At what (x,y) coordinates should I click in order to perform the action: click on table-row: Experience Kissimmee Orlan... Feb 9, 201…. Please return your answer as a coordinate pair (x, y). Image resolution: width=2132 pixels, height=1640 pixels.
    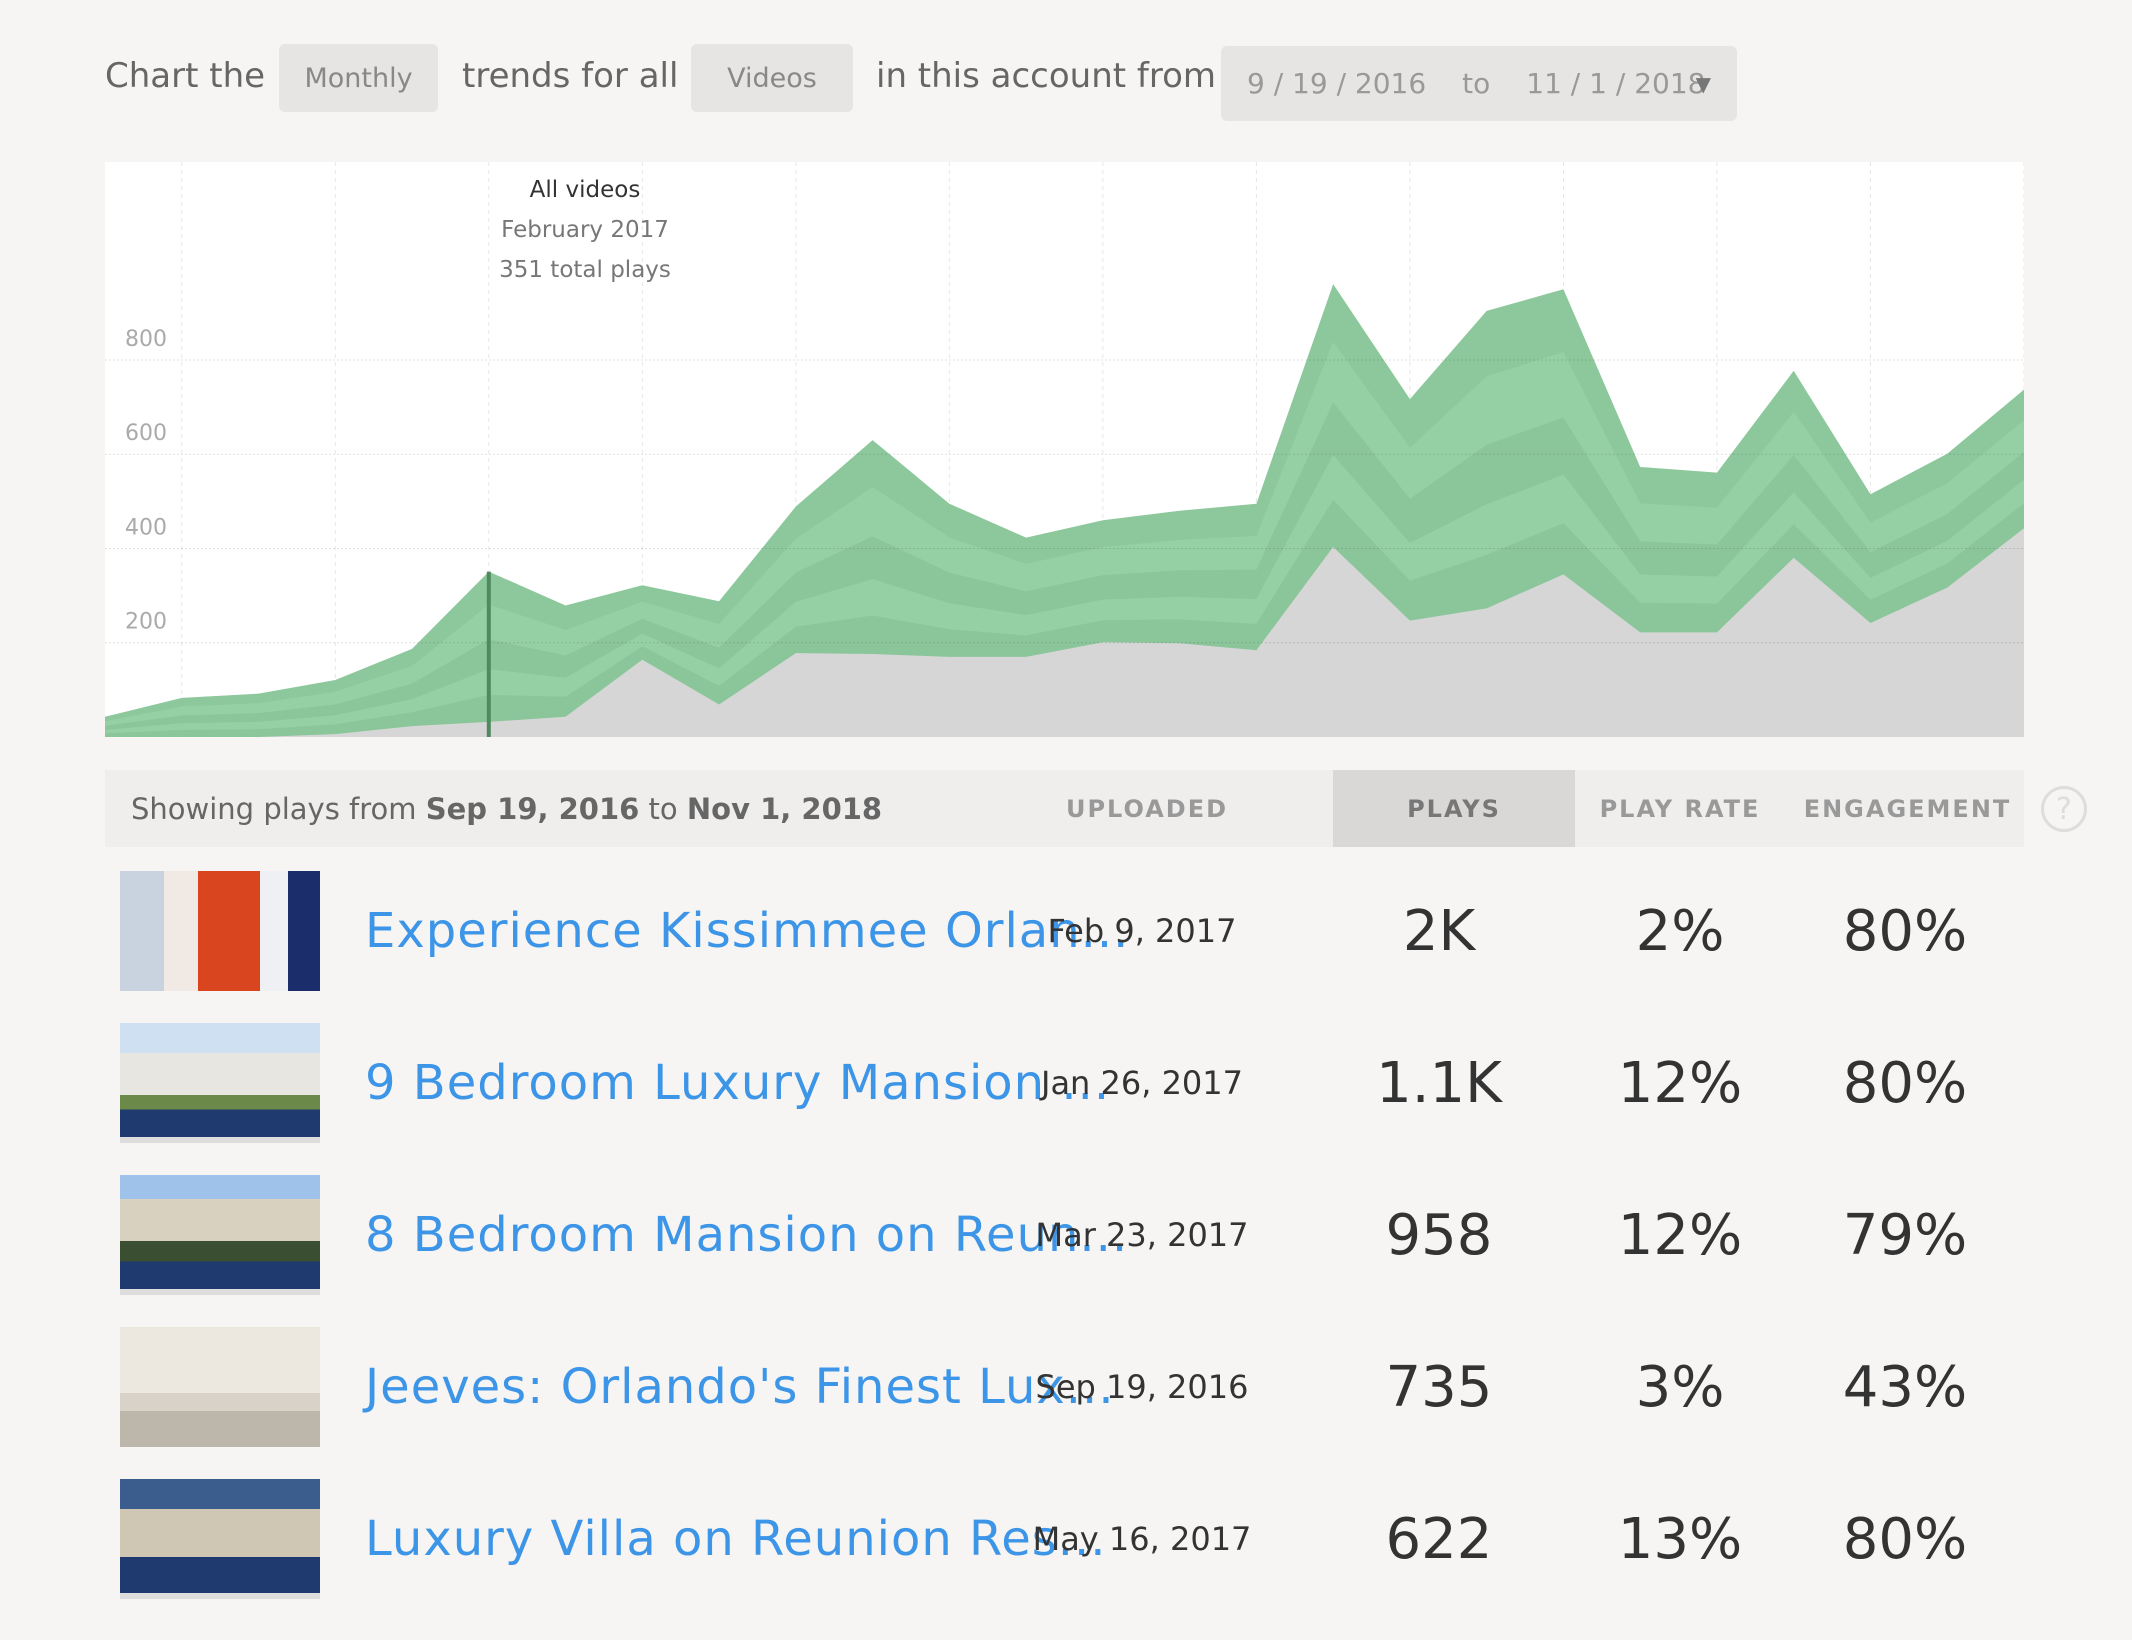
    Looking at the image, I should click on (1064, 931).